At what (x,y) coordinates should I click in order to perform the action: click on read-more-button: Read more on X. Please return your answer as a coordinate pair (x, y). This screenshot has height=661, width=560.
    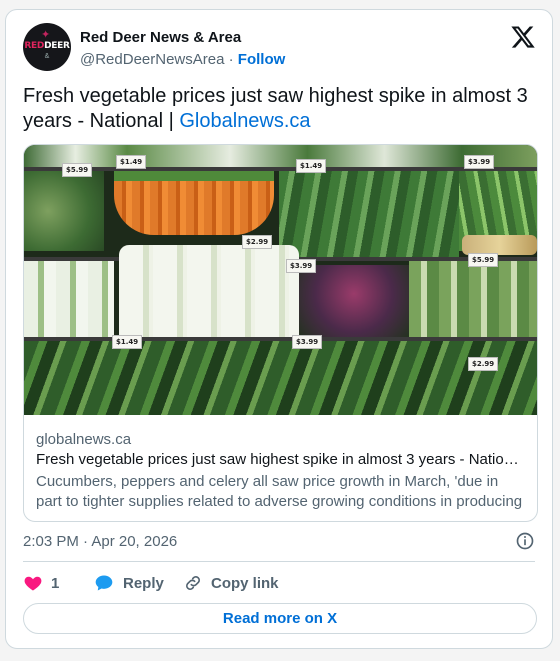
    Looking at the image, I should click on (280, 618).